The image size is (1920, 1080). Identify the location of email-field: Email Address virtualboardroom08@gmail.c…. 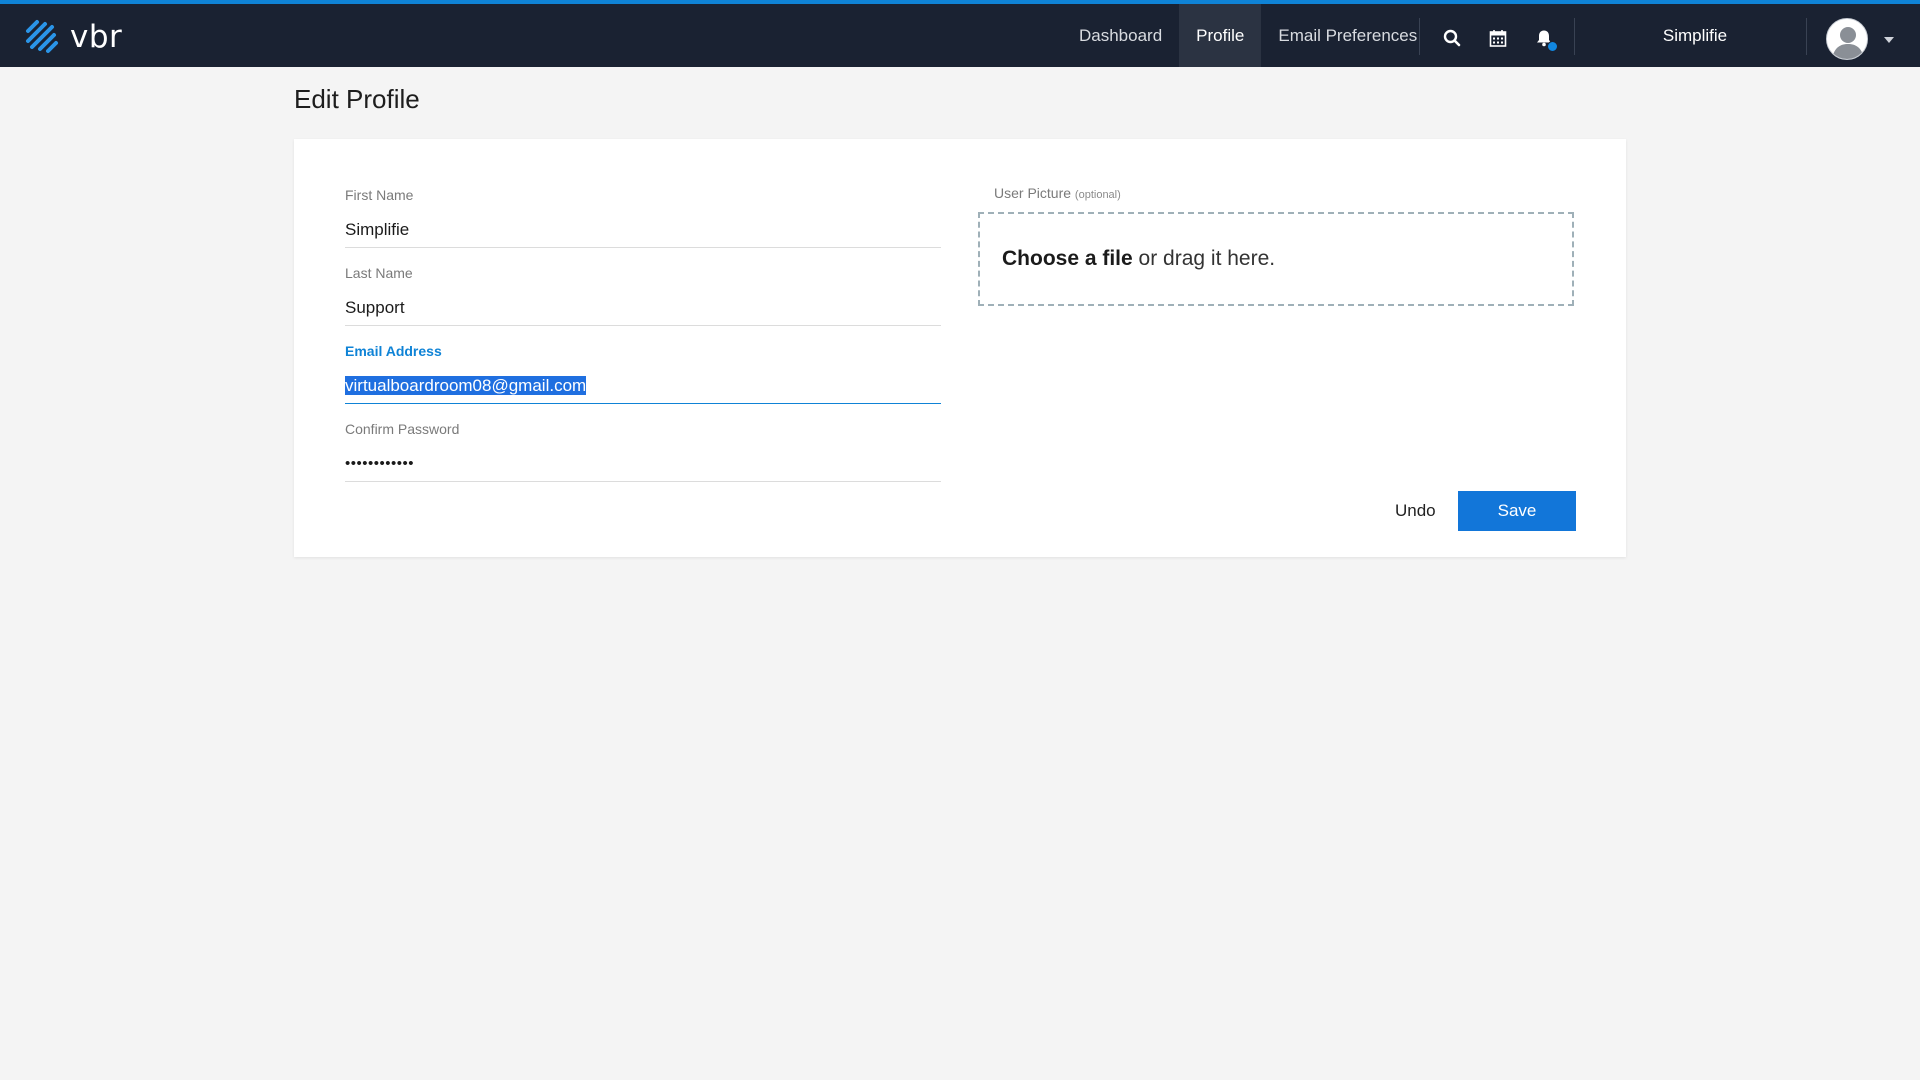
(643, 373).